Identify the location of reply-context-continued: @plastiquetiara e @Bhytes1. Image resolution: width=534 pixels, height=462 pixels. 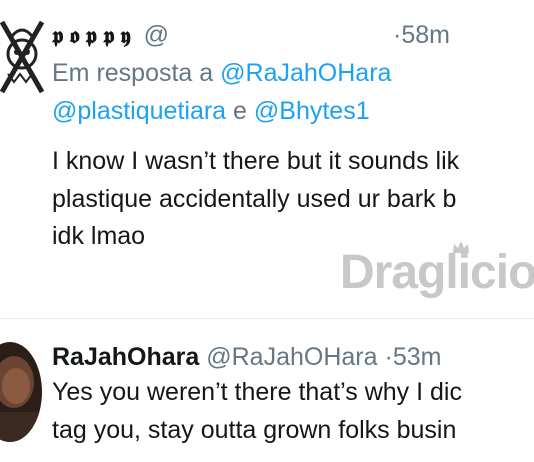
(211, 111).